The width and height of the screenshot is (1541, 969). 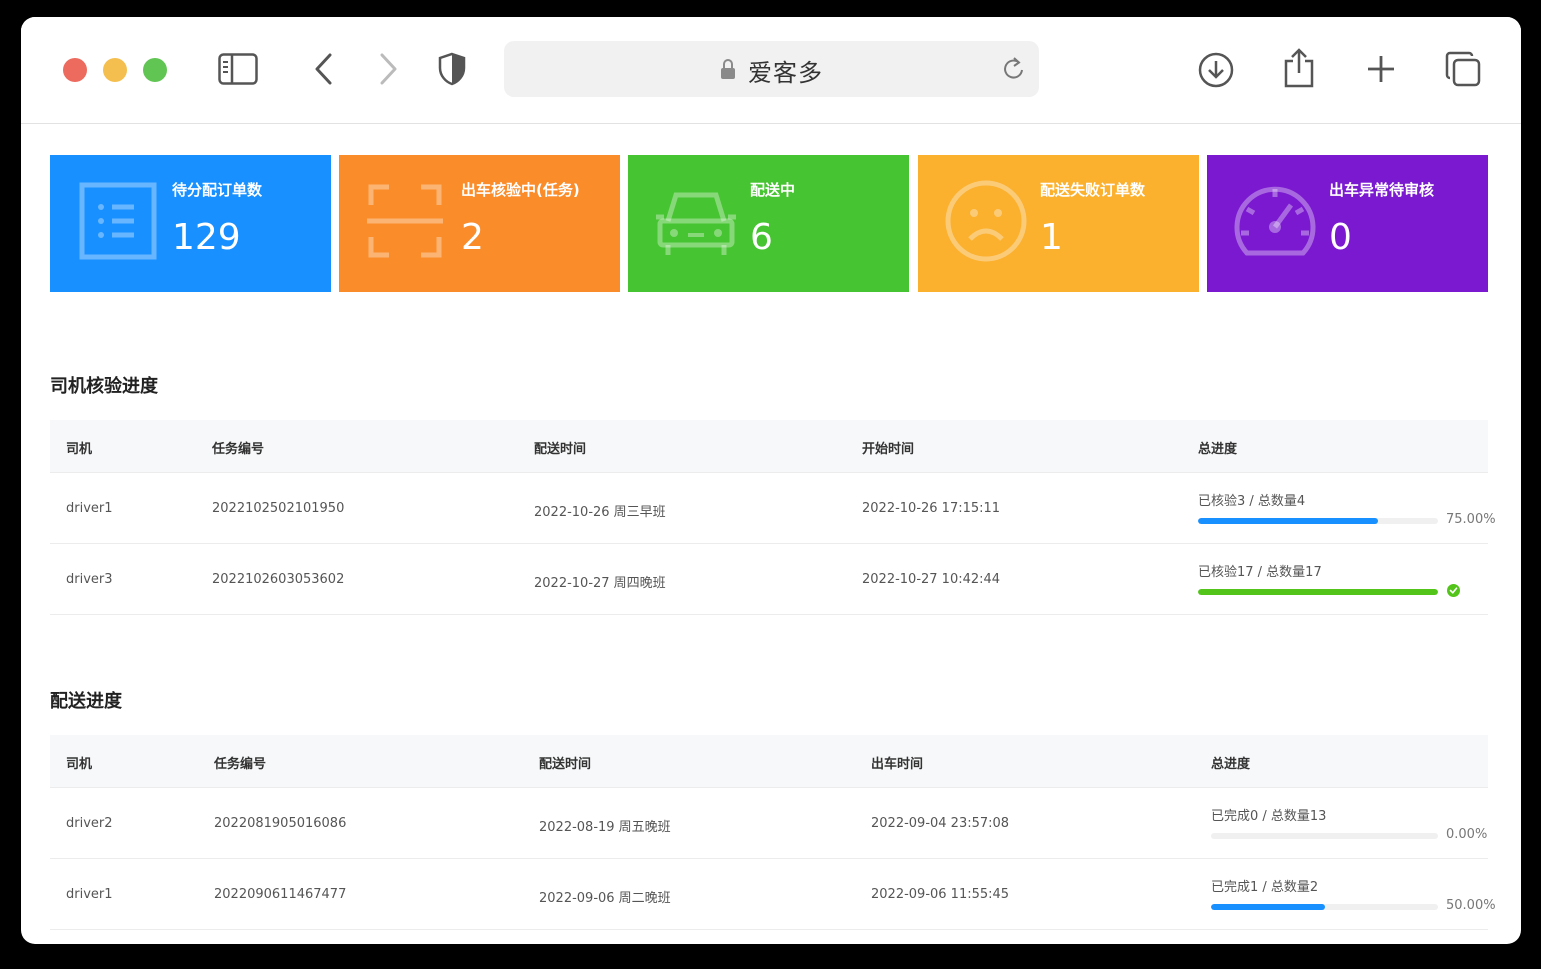 I want to click on cell-delivery-time: 2022-10-26 周三早班, so click(x=600, y=512).